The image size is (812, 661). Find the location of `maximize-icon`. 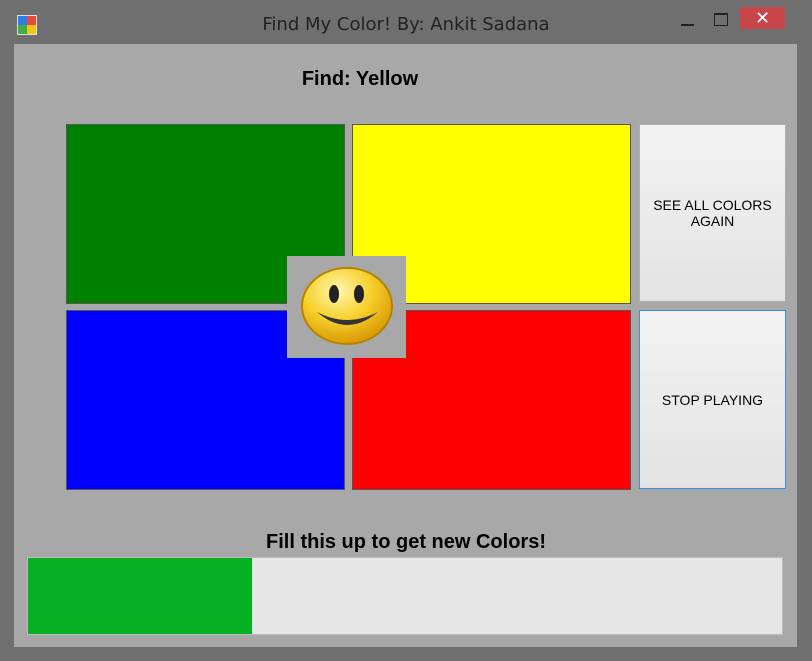

maximize-icon is located at coordinates (721, 19).